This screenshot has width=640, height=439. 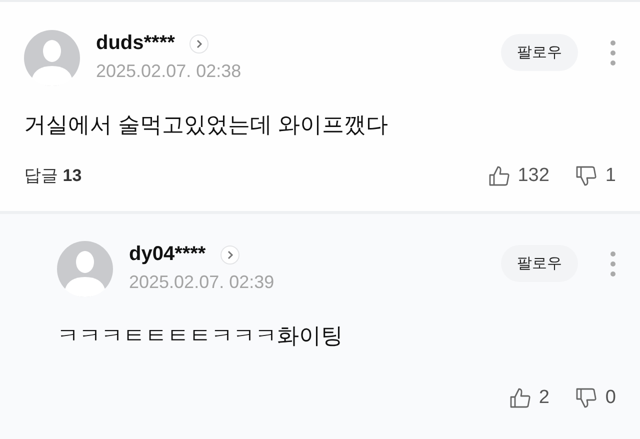 I want to click on replies-link: 답글 13, so click(x=53, y=175).